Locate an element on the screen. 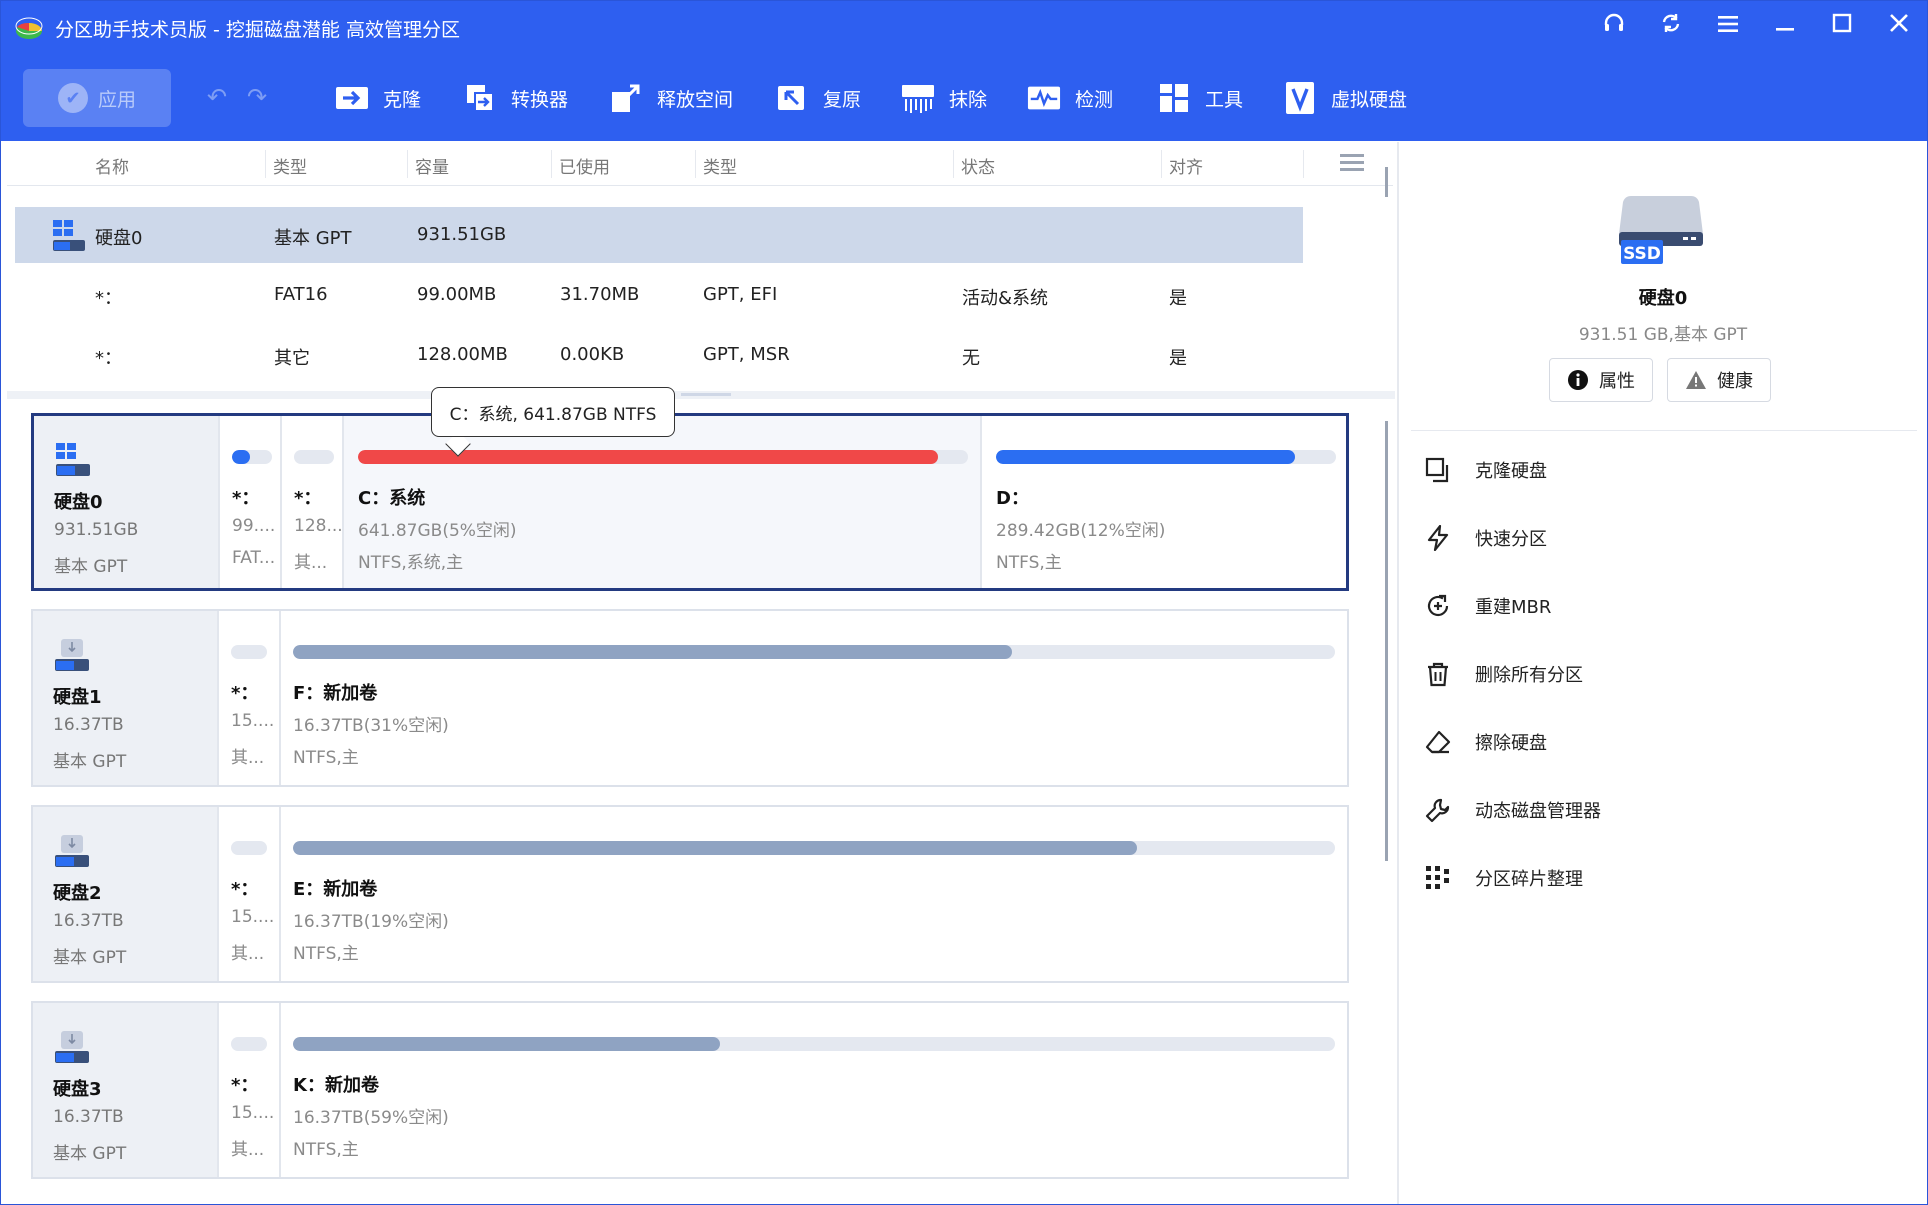 The width and height of the screenshot is (1928, 1205). col-header-used: 已使用 is located at coordinates (584, 165).